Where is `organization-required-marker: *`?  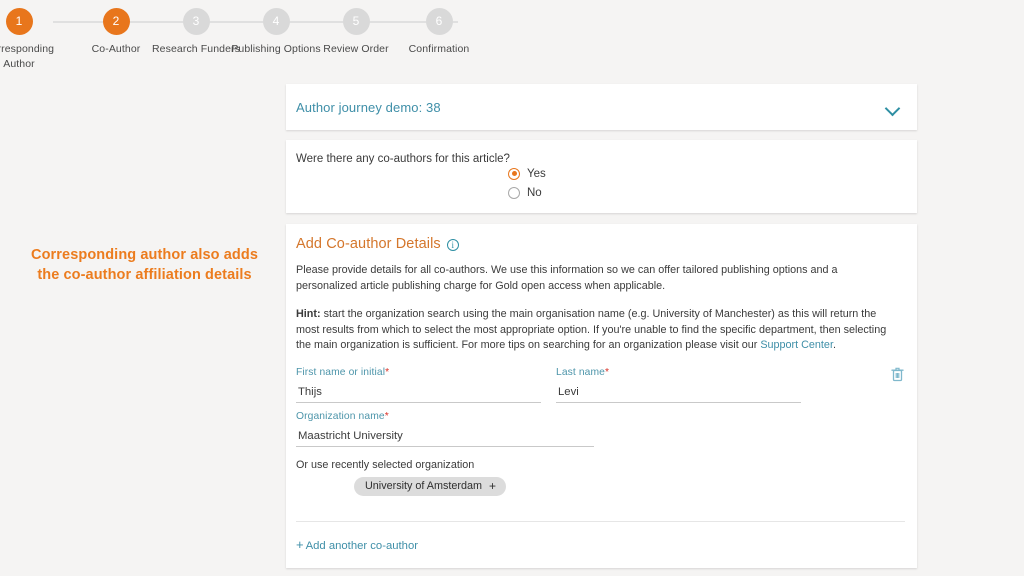 organization-required-marker: * is located at coordinates (386, 416).